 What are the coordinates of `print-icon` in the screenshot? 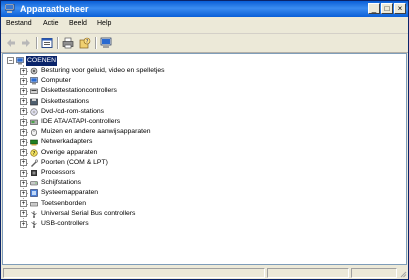 It's located at (68, 43).